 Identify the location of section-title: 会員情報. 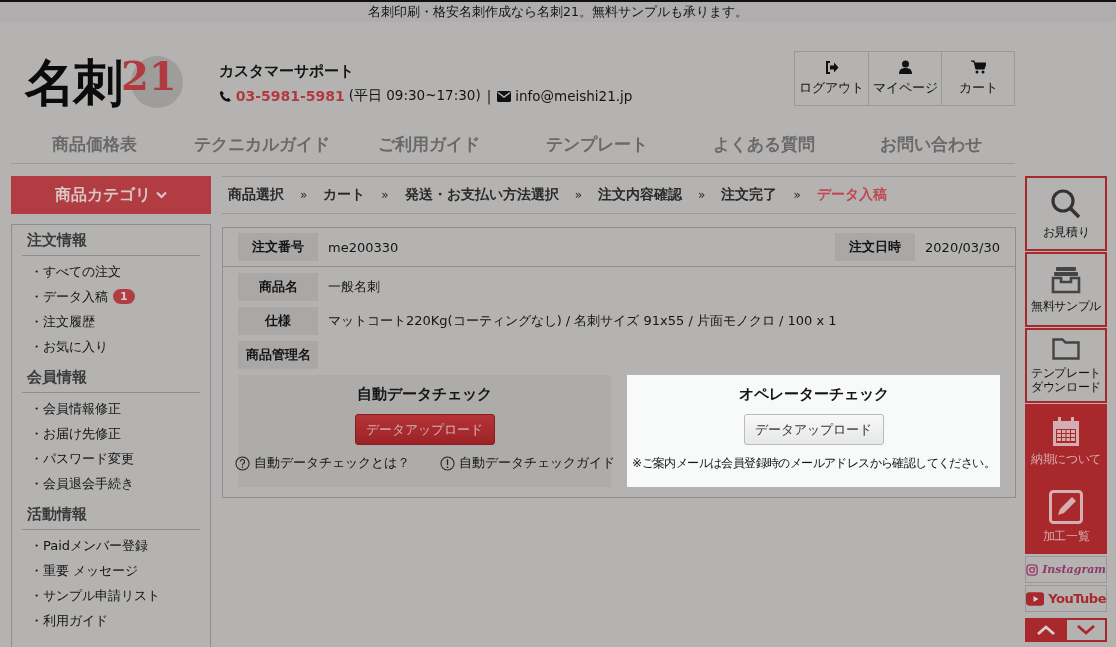
(111, 378).